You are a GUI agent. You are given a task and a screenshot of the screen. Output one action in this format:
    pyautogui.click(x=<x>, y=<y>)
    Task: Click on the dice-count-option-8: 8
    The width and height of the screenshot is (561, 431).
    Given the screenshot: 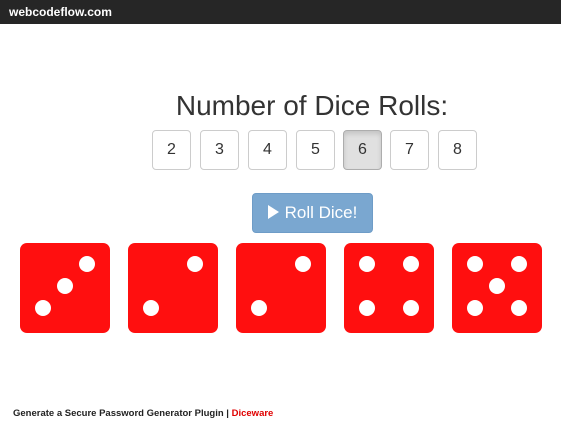 What is the action you would take?
    pyautogui.click(x=457, y=150)
    